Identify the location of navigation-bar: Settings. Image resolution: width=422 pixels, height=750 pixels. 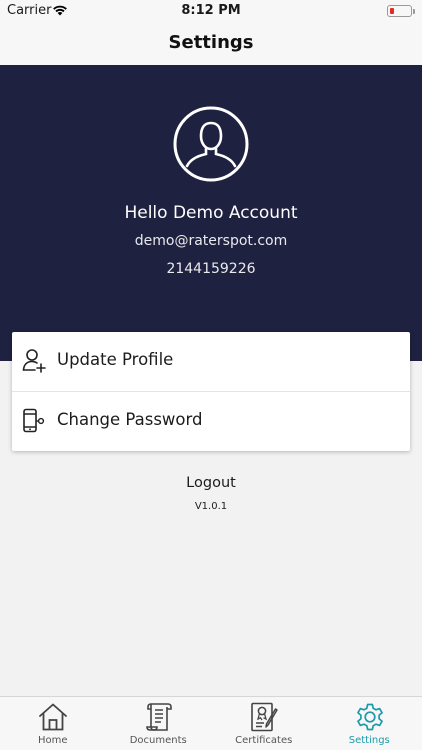
(211, 43).